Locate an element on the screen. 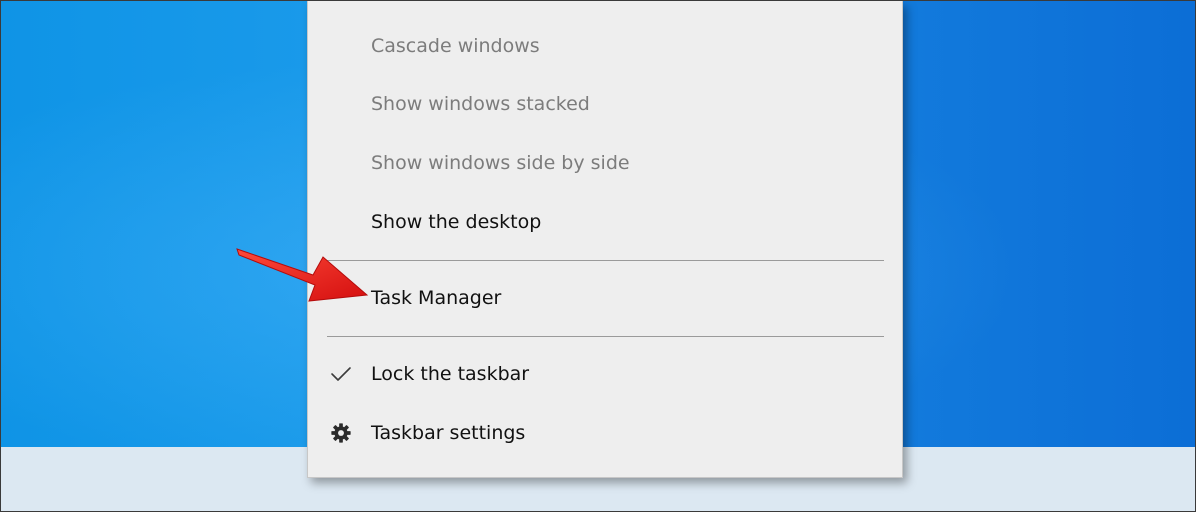 This screenshot has width=1196, height=512. checkmark-icon is located at coordinates (341, 374).